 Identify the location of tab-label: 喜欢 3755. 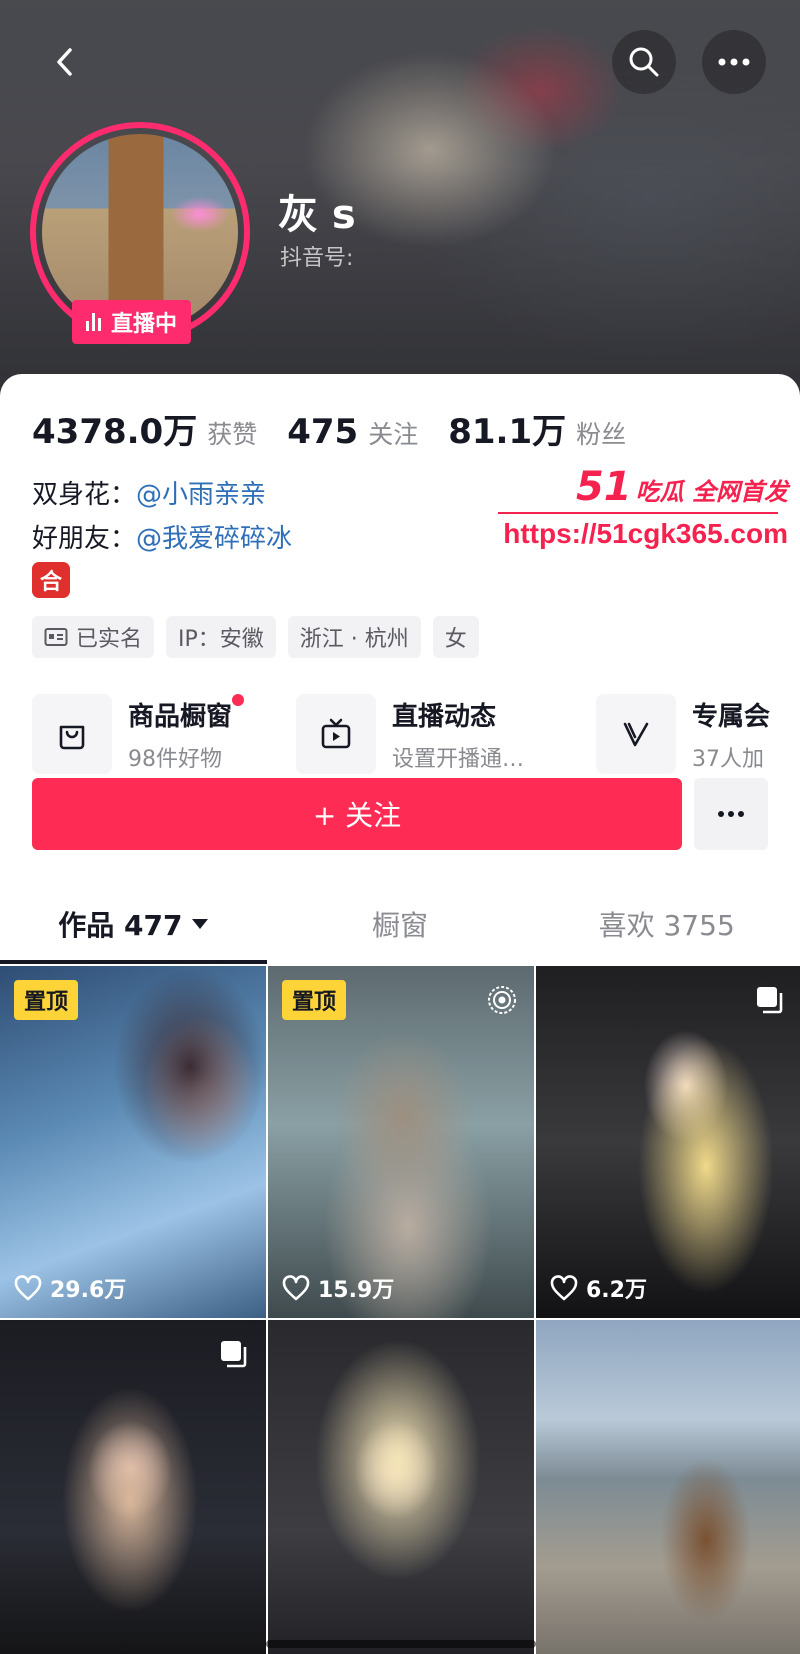
(666, 925).